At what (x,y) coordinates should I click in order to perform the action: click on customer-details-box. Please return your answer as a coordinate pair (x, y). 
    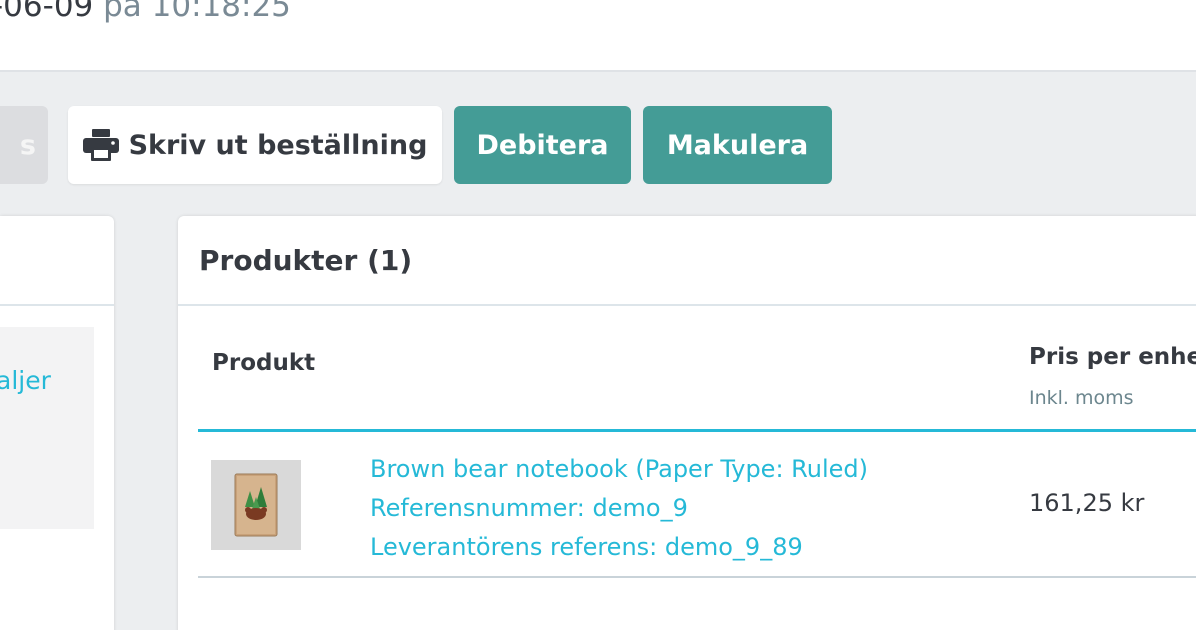
    Looking at the image, I should click on (47, 428).